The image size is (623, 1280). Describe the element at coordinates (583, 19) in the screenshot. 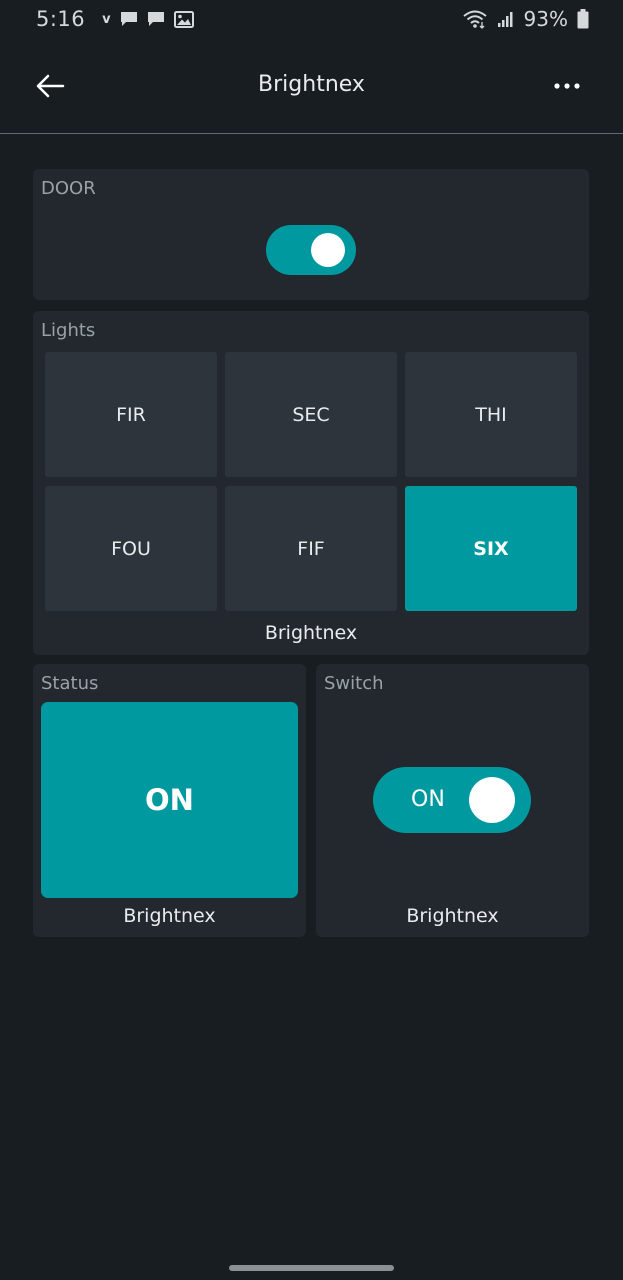

I see `battery-icon` at that location.